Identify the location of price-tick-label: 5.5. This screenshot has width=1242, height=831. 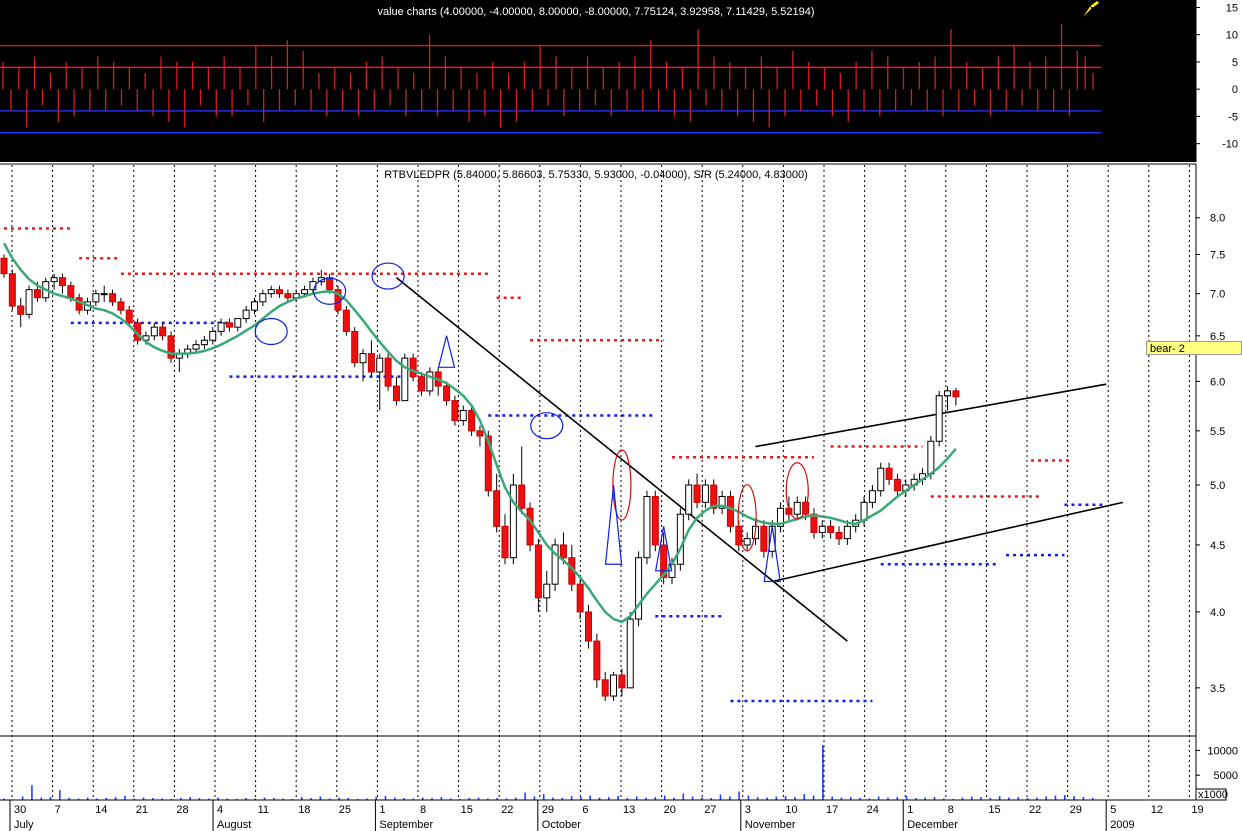
(1217, 432).